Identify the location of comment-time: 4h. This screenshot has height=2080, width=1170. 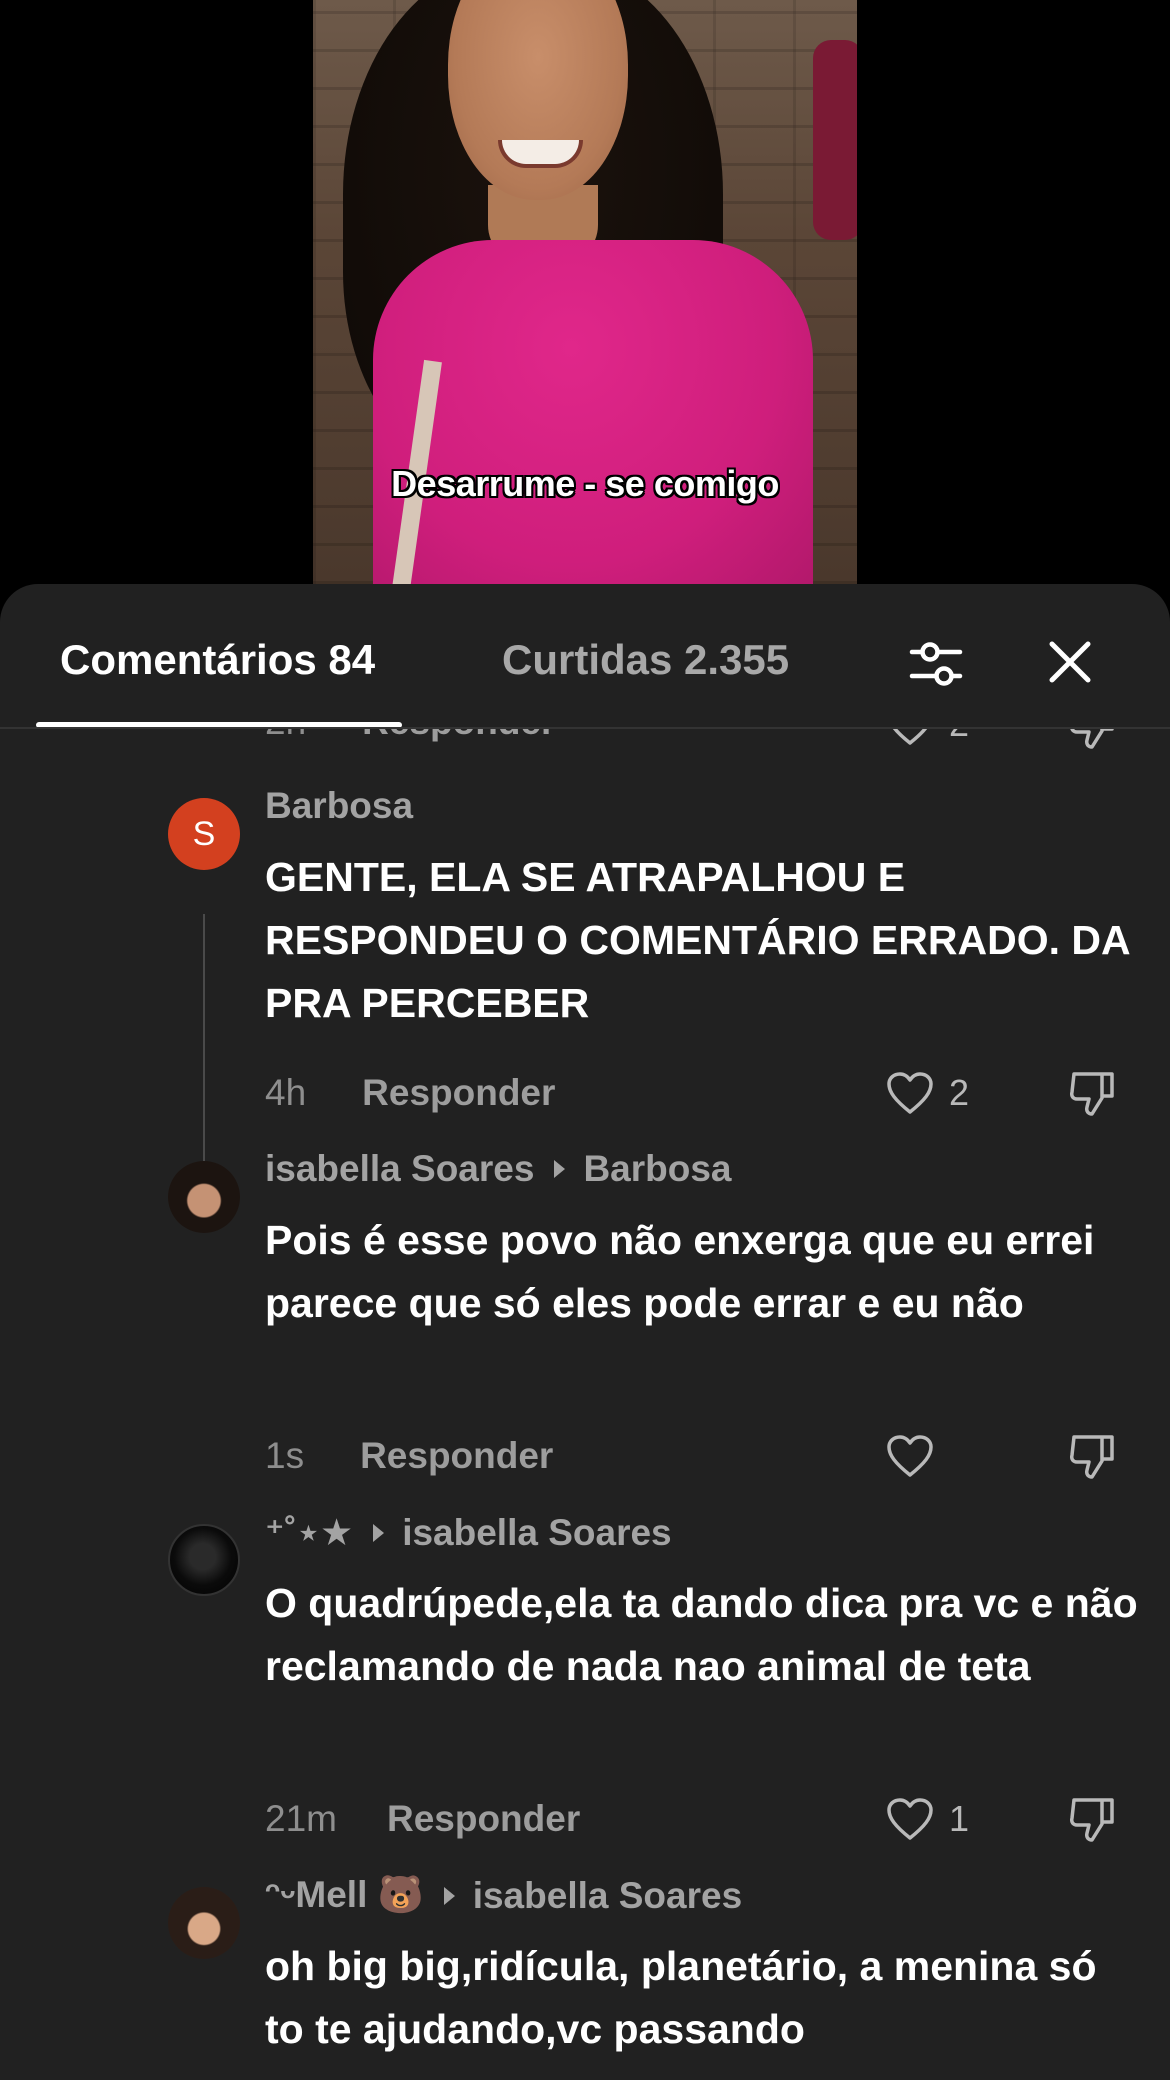
(286, 1092).